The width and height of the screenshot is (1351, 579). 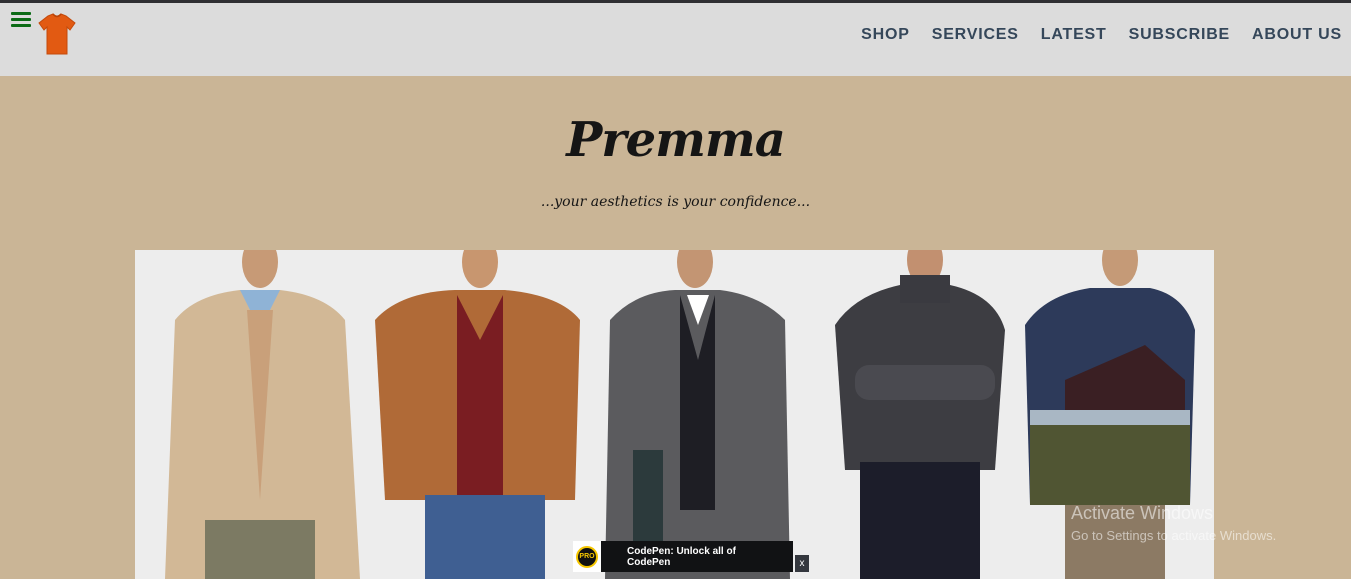 I want to click on pro-badge: PRO, so click(x=587, y=556).